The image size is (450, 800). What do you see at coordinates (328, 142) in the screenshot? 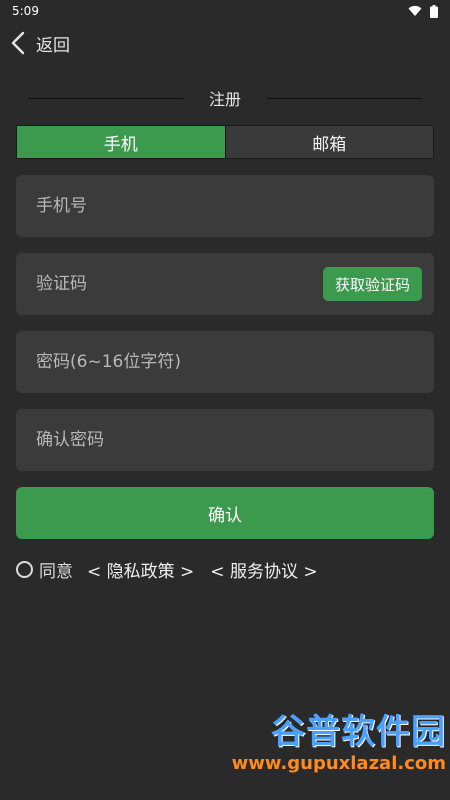
I see `tab-email: 邮箱` at bounding box center [328, 142].